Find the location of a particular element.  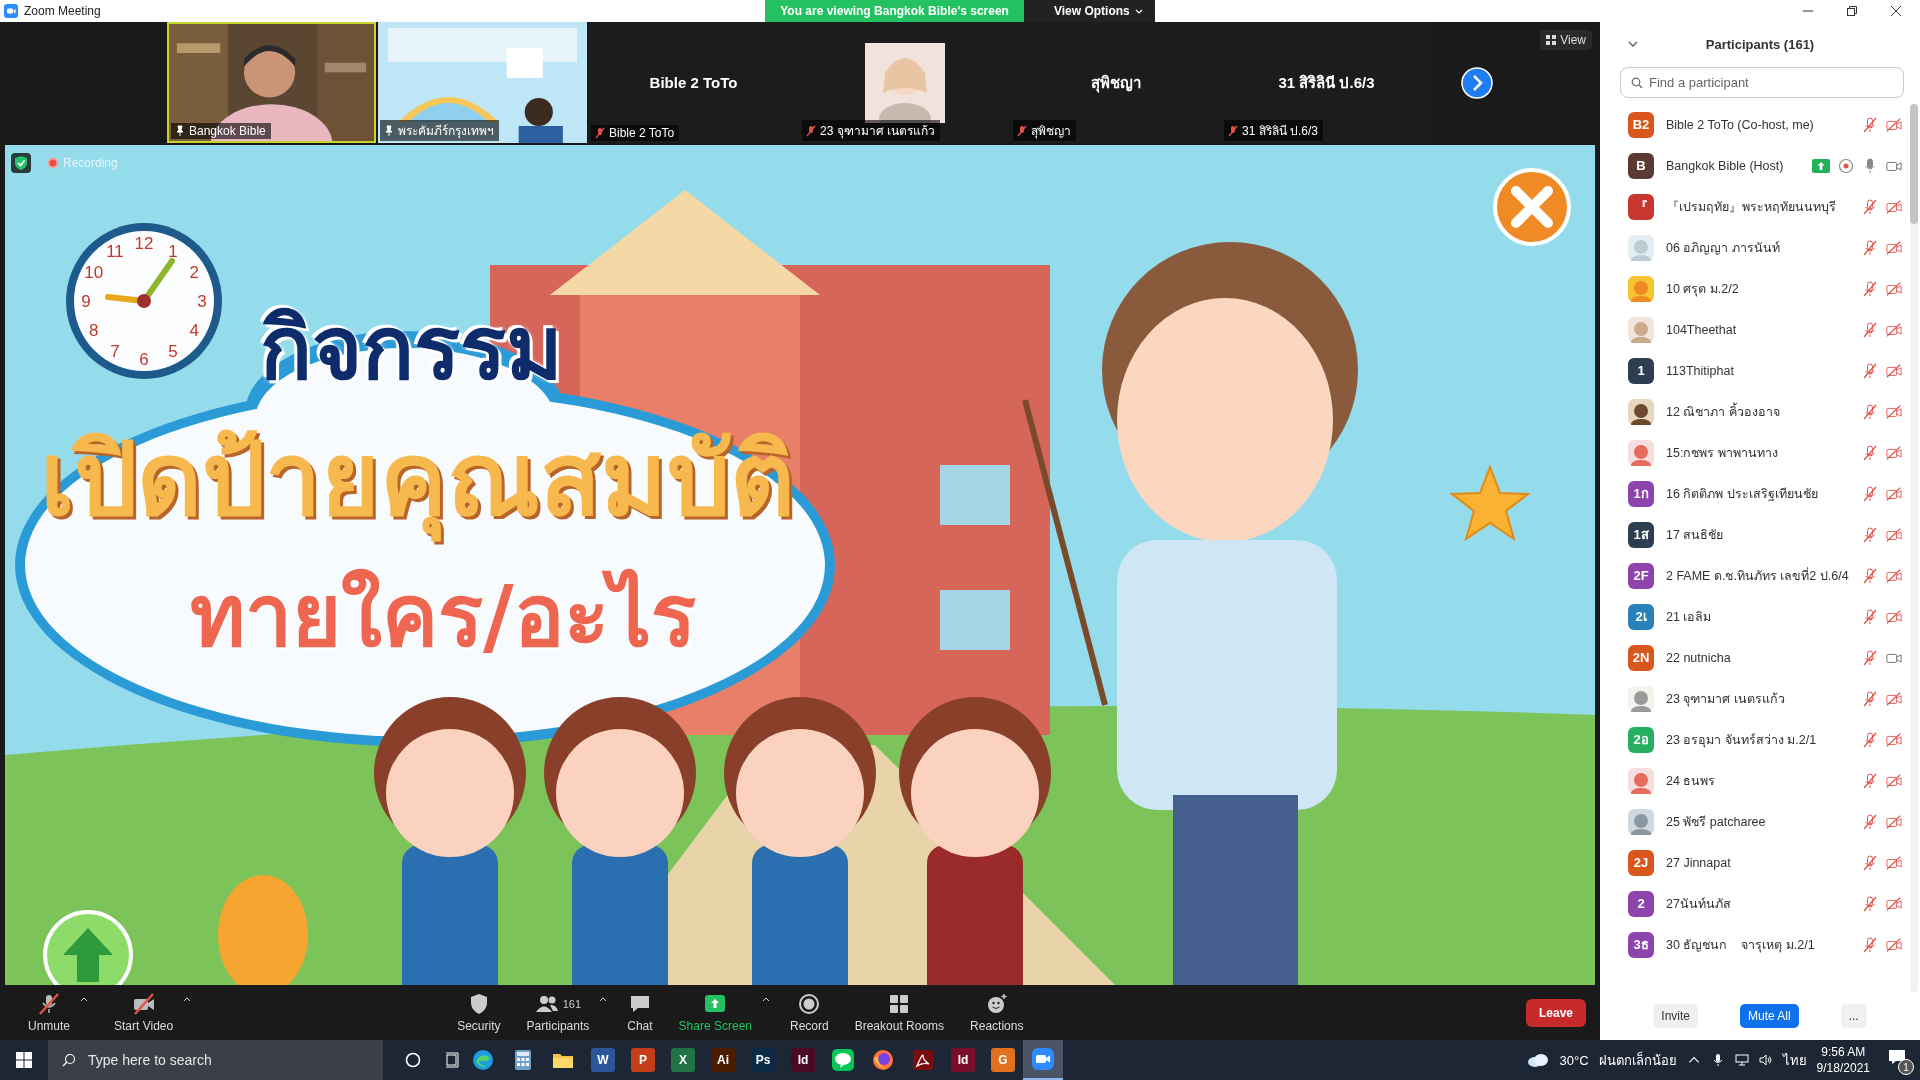

avatar: 2อ is located at coordinates (1641, 739).